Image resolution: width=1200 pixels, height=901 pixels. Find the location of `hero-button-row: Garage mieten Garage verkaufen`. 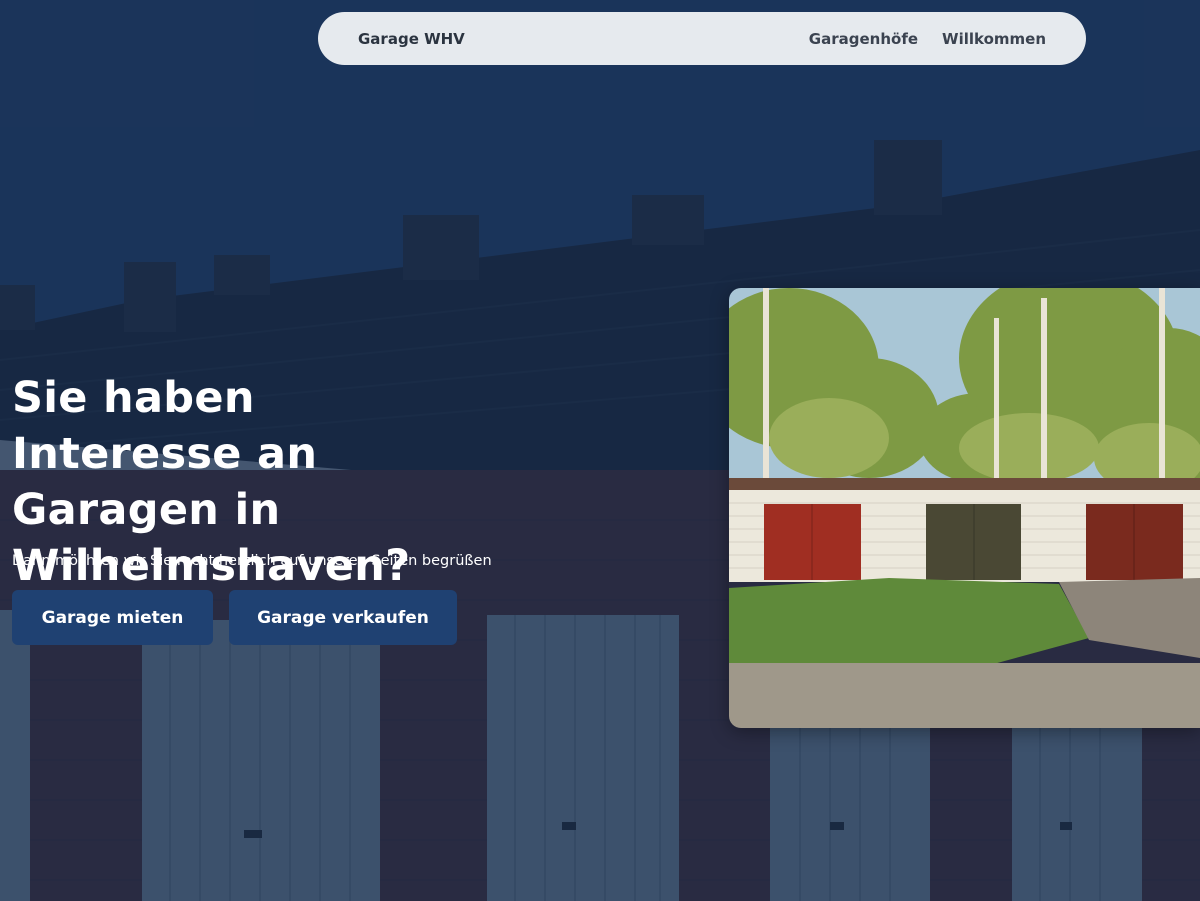

hero-button-row: Garage mieten Garage verkaufen is located at coordinates (234, 617).